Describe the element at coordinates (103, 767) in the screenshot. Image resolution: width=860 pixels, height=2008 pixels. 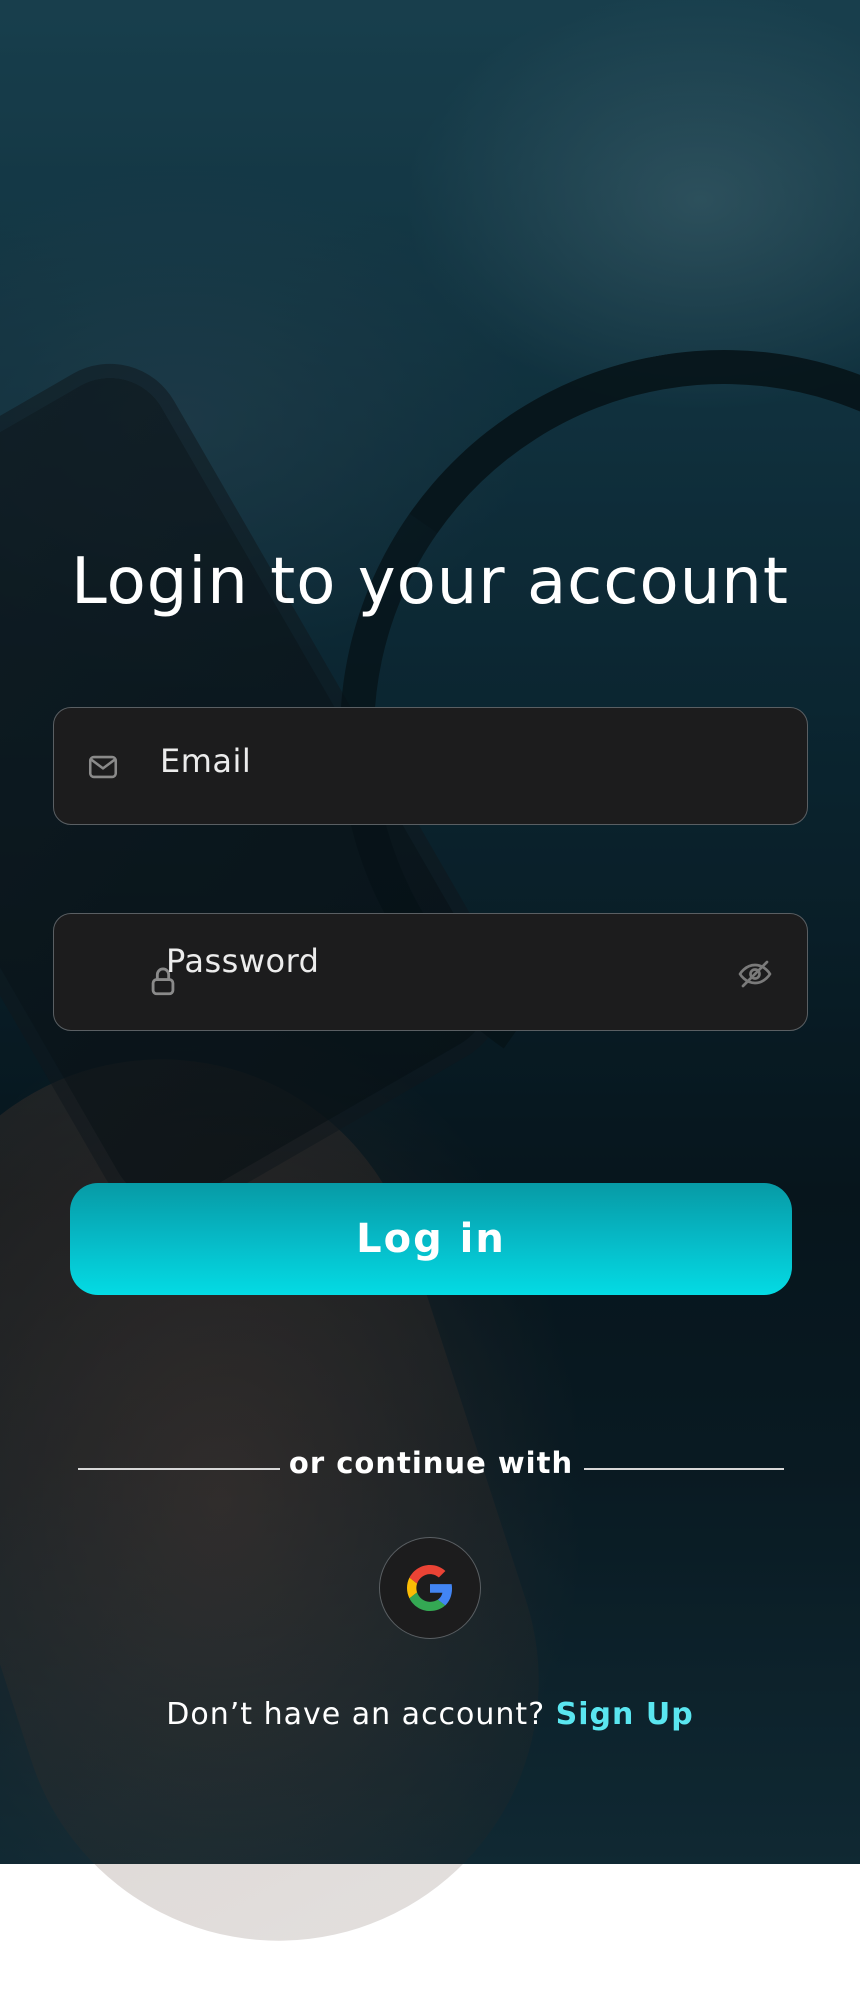
I see `mail-icon` at that location.